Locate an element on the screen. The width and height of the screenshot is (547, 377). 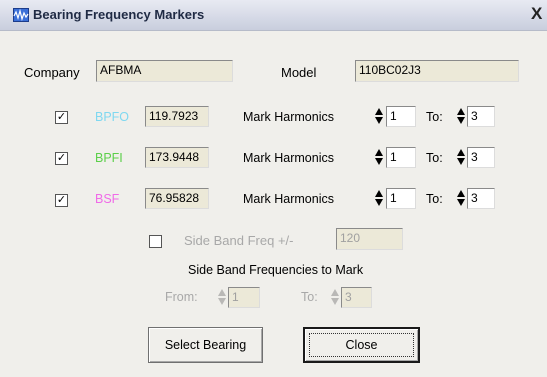
bsf-from-input: 1 is located at coordinates (401, 198).